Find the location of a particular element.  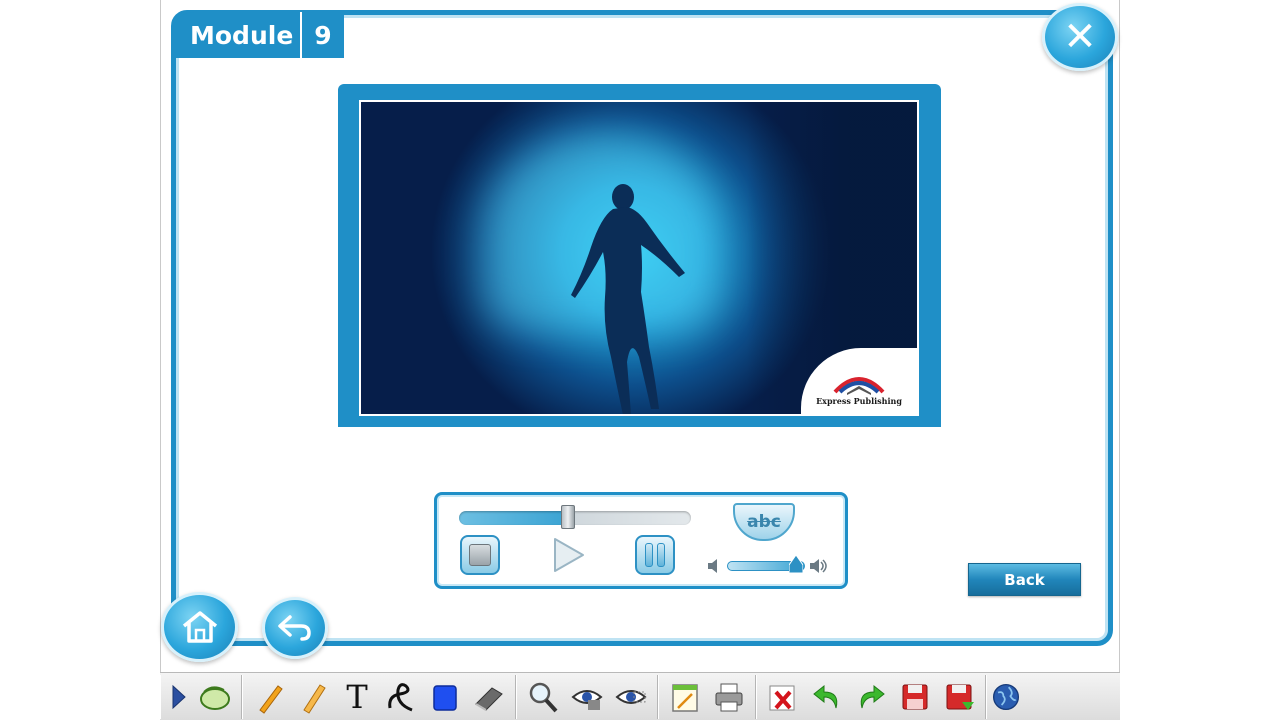

text-tool-icon: T is located at coordinates (357, 697).